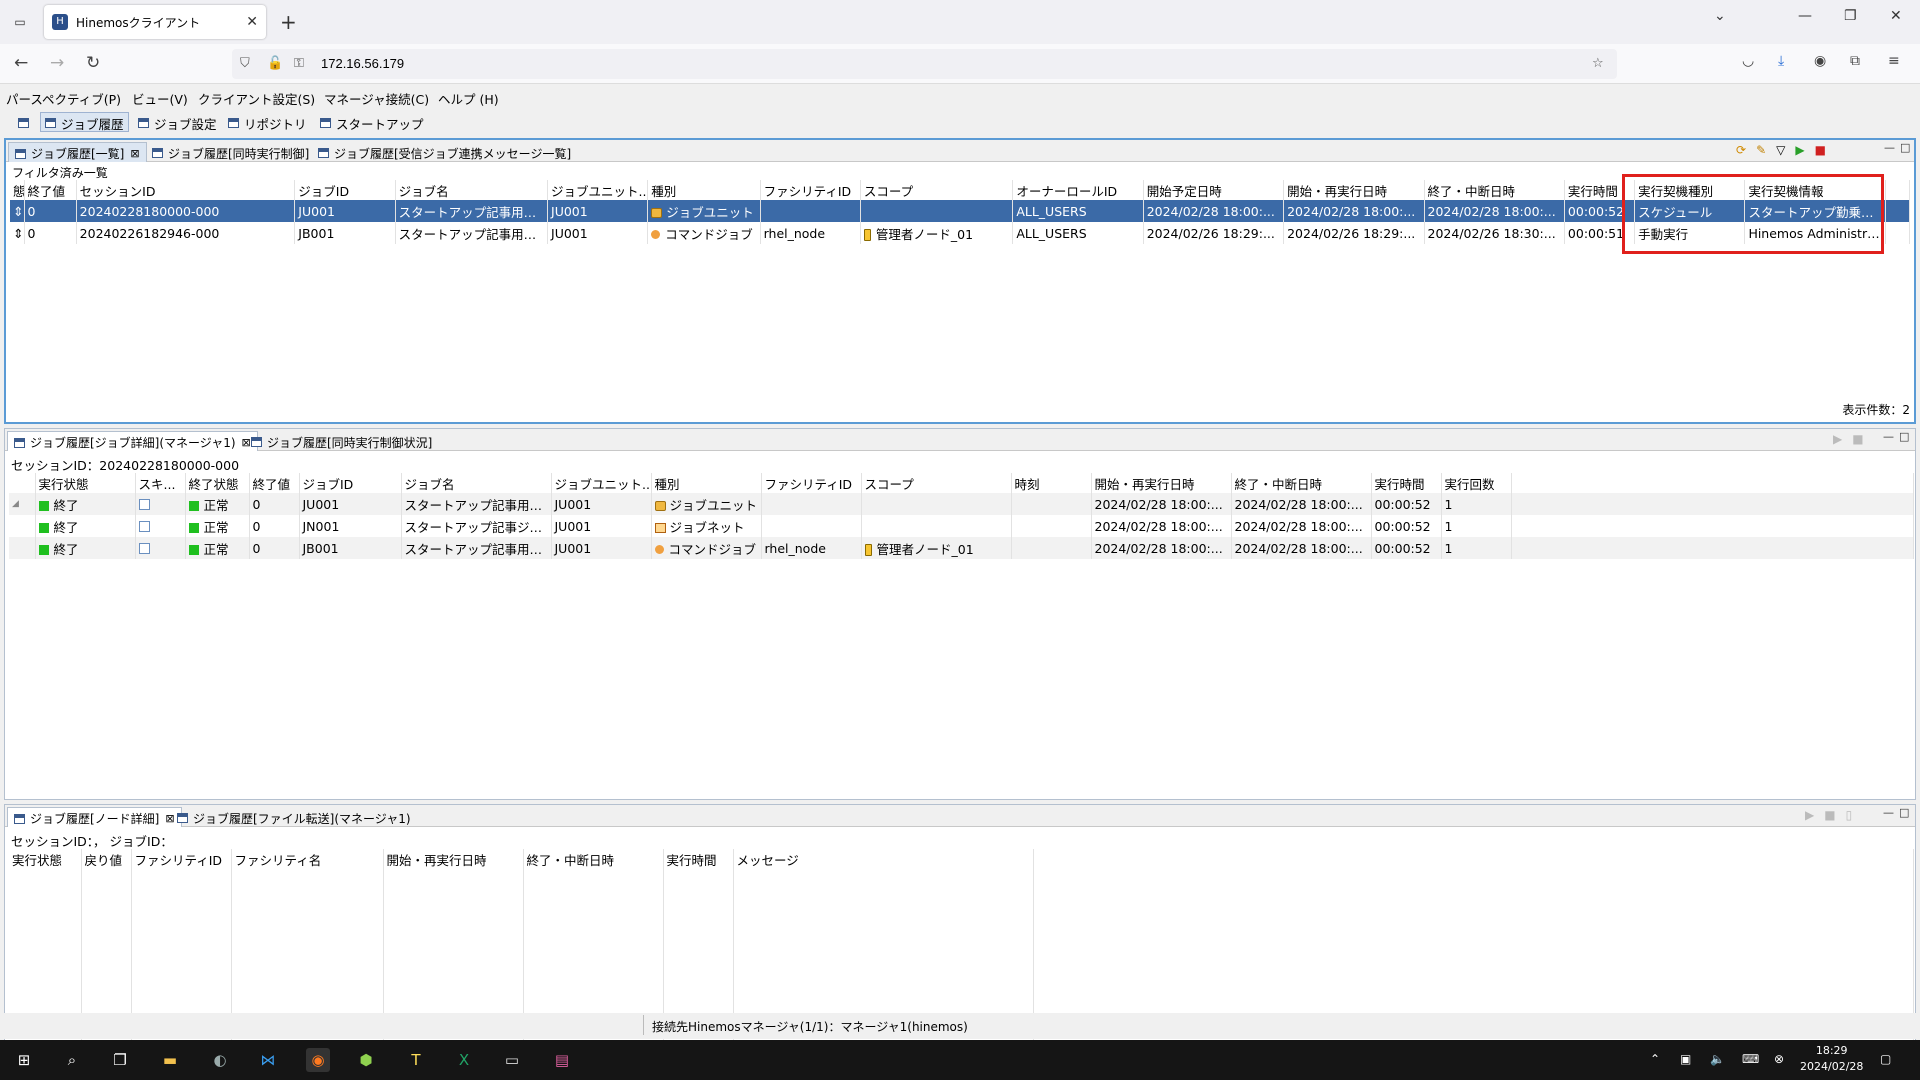  What do you see at coordinates (26, 122) in the screenshot?
I see `open-perspective-icon` at bounding box center [26, 122].